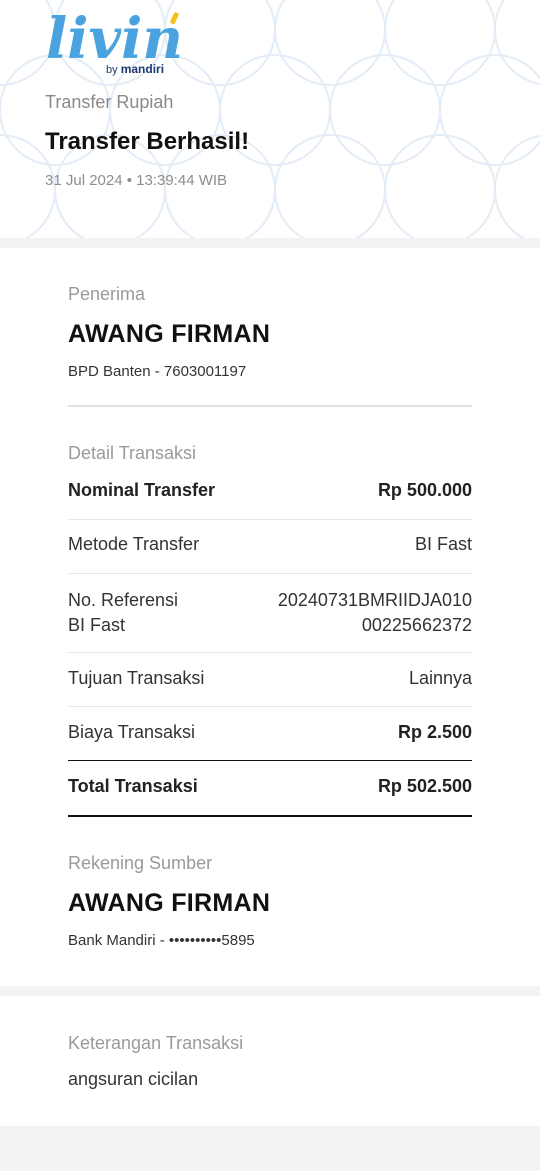 Image resolution: width=540 pixels, height=1171 pixels. Describe the element at coordinates (140, 863) in the screenshot. I see `source-account-label: Rekening Sumber` at that location.